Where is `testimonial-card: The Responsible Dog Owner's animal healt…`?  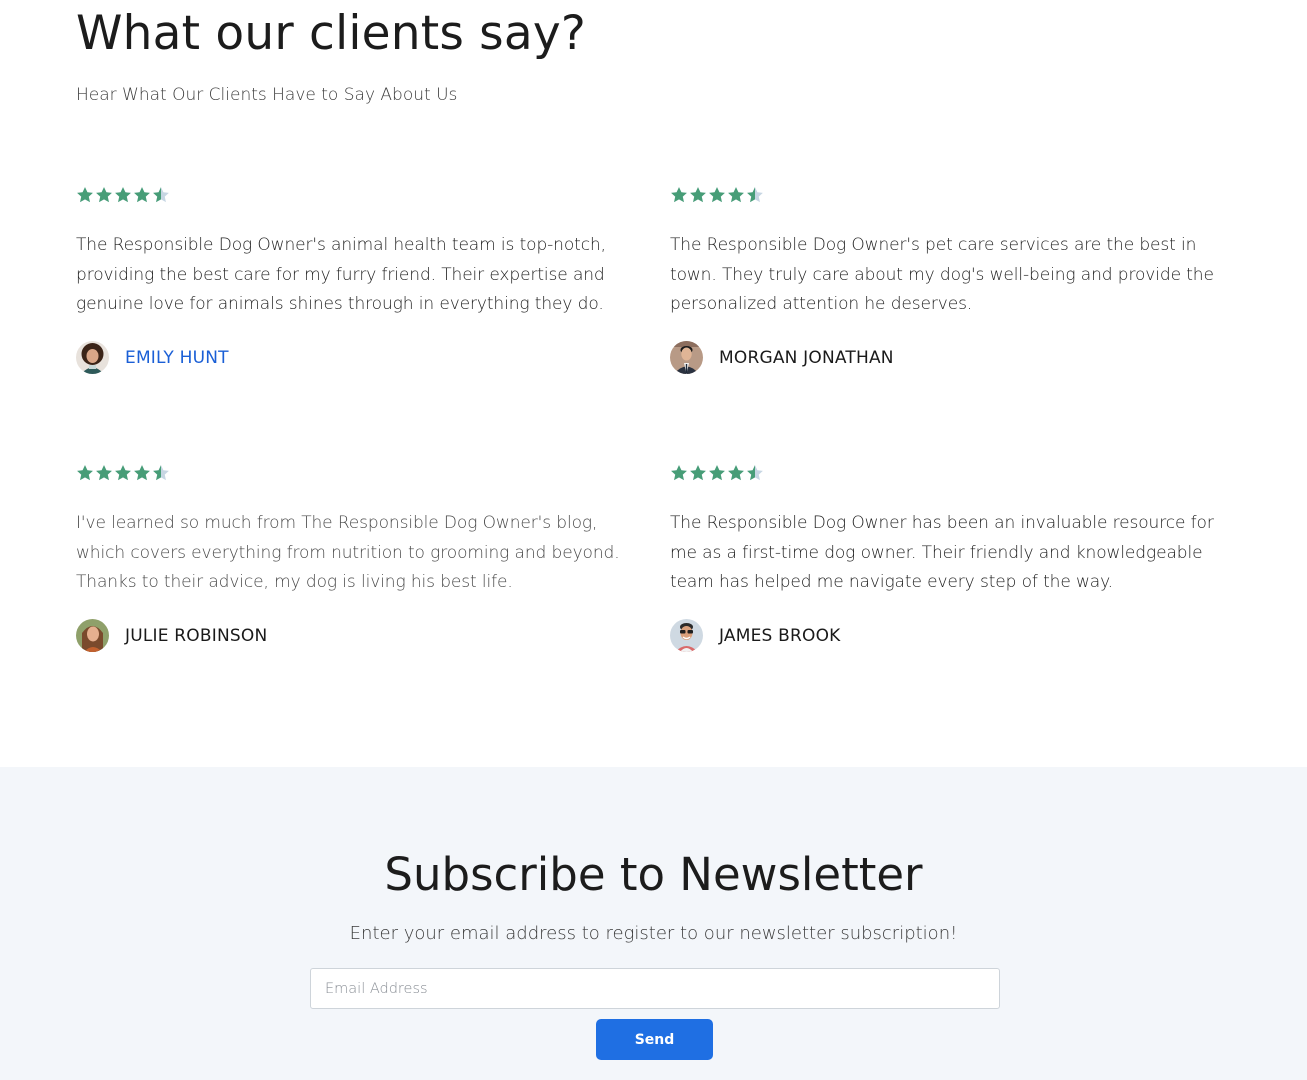
testimonial-card: The Responsible Dog Owner's animal healt… is located at coordinates (358, 280).